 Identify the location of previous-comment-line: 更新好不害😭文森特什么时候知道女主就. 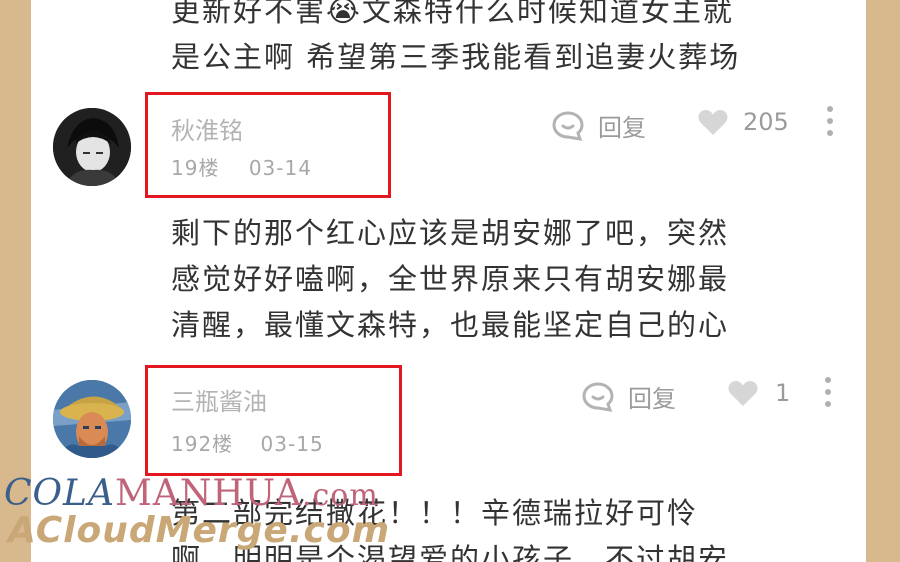
(452, 14).